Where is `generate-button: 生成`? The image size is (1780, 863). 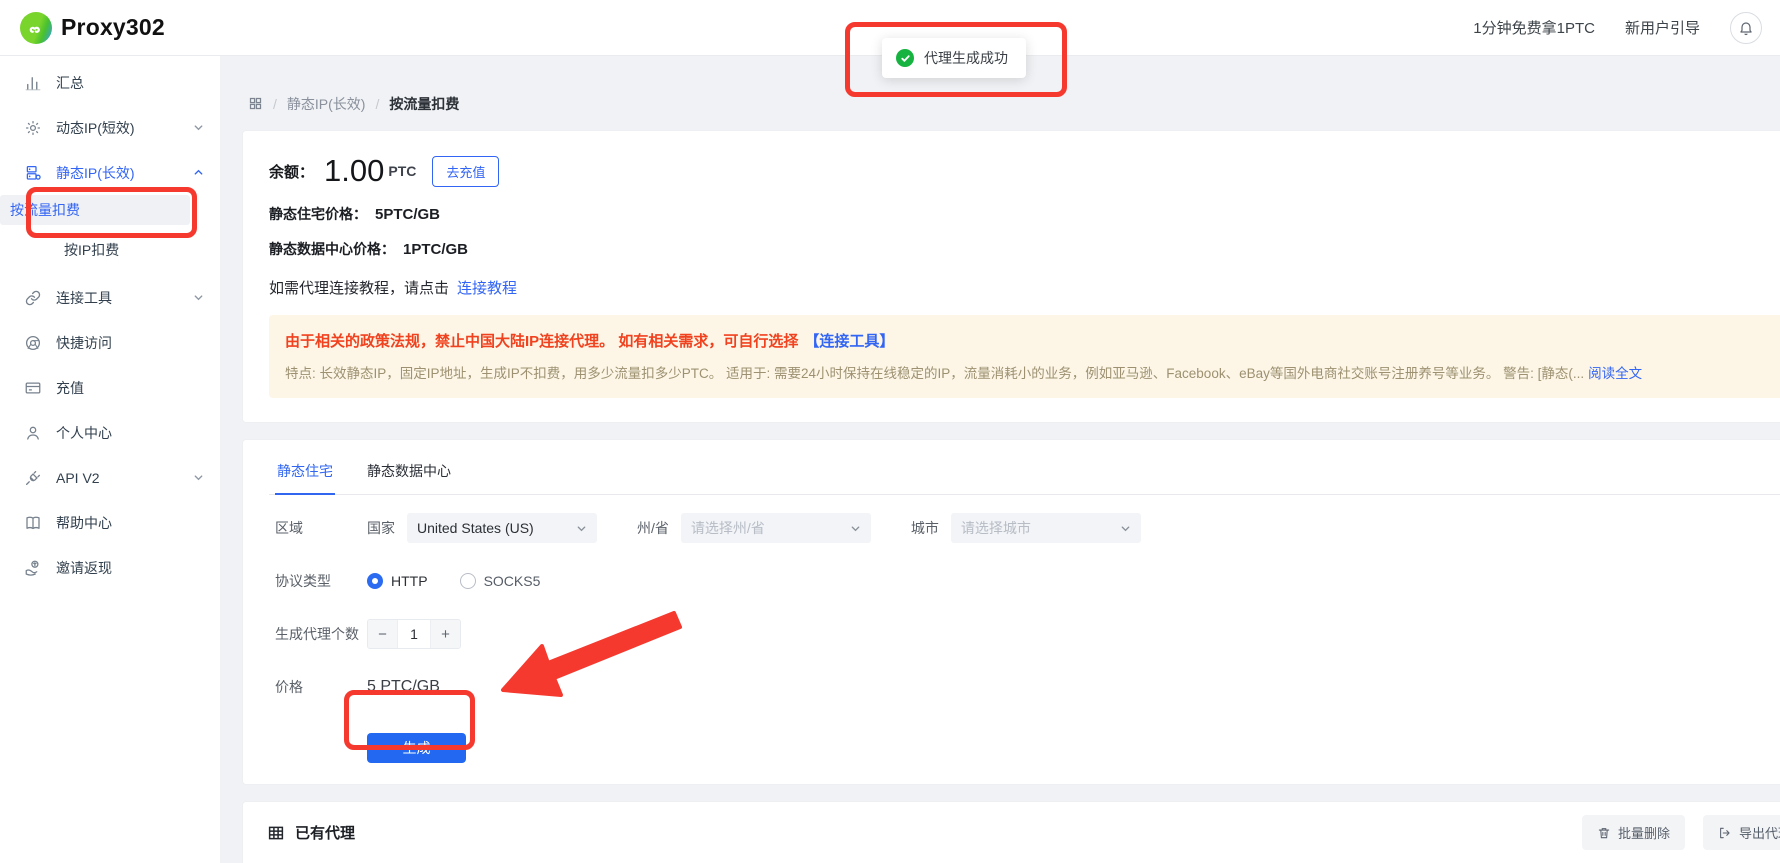
generate-button: 生成 is located at coordinates (416, 748).